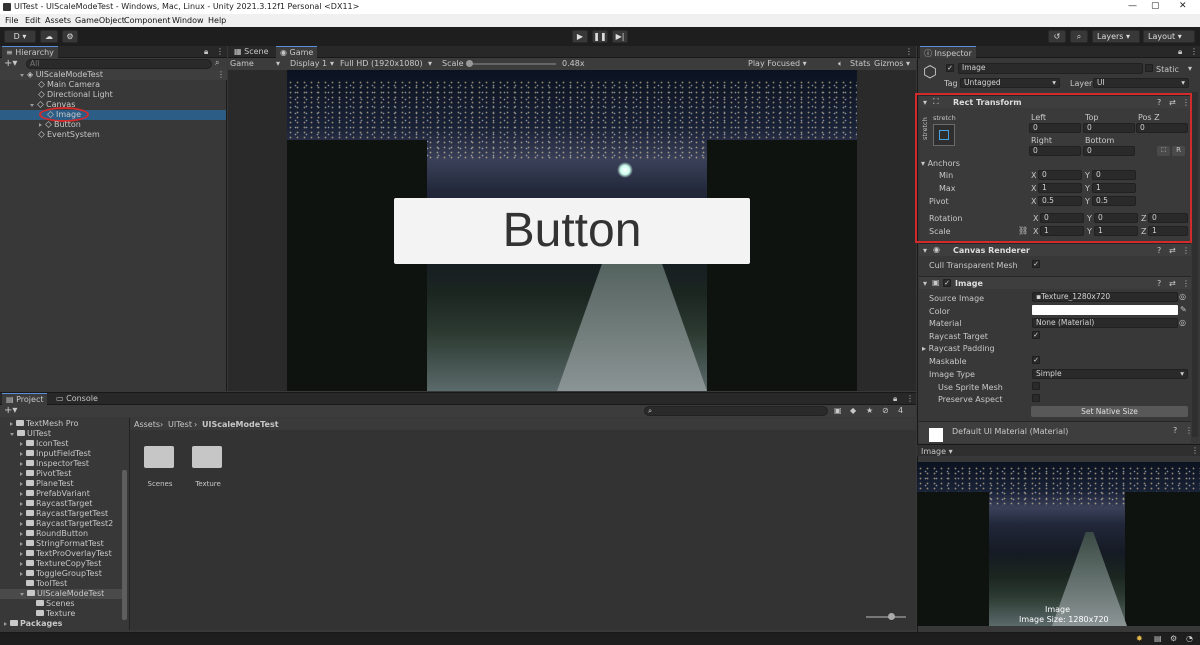 This screenshot has height=645, width=1200. What do you see at coordinates (909, 51) in the screenshot?
I see `game-kebab-icon: ⋮` at bounding box center [909, 51].